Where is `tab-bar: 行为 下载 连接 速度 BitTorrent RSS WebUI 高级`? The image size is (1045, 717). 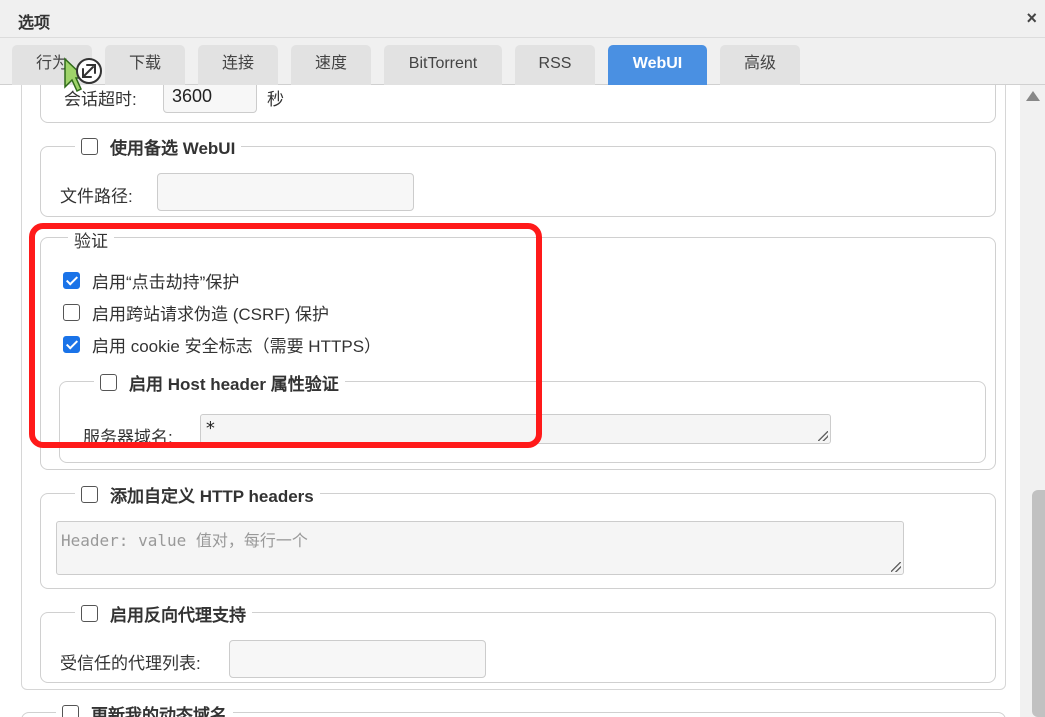 tab-bar: 行为 下载 连接 速度 BitTorrent RSS WebUI 高级 is located at coordinates (522, 61).